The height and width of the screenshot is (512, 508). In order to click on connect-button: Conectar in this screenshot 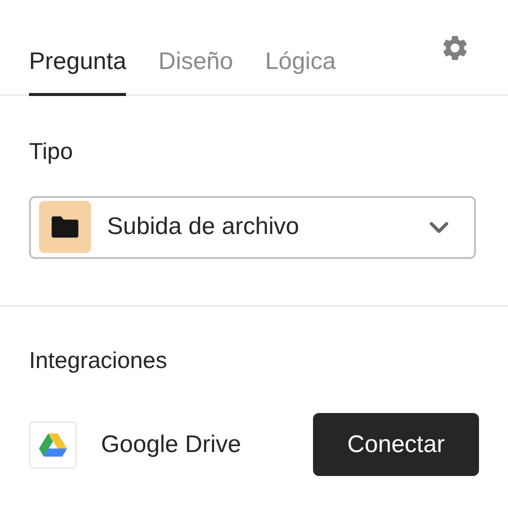, I will do `click(396, 444)`.